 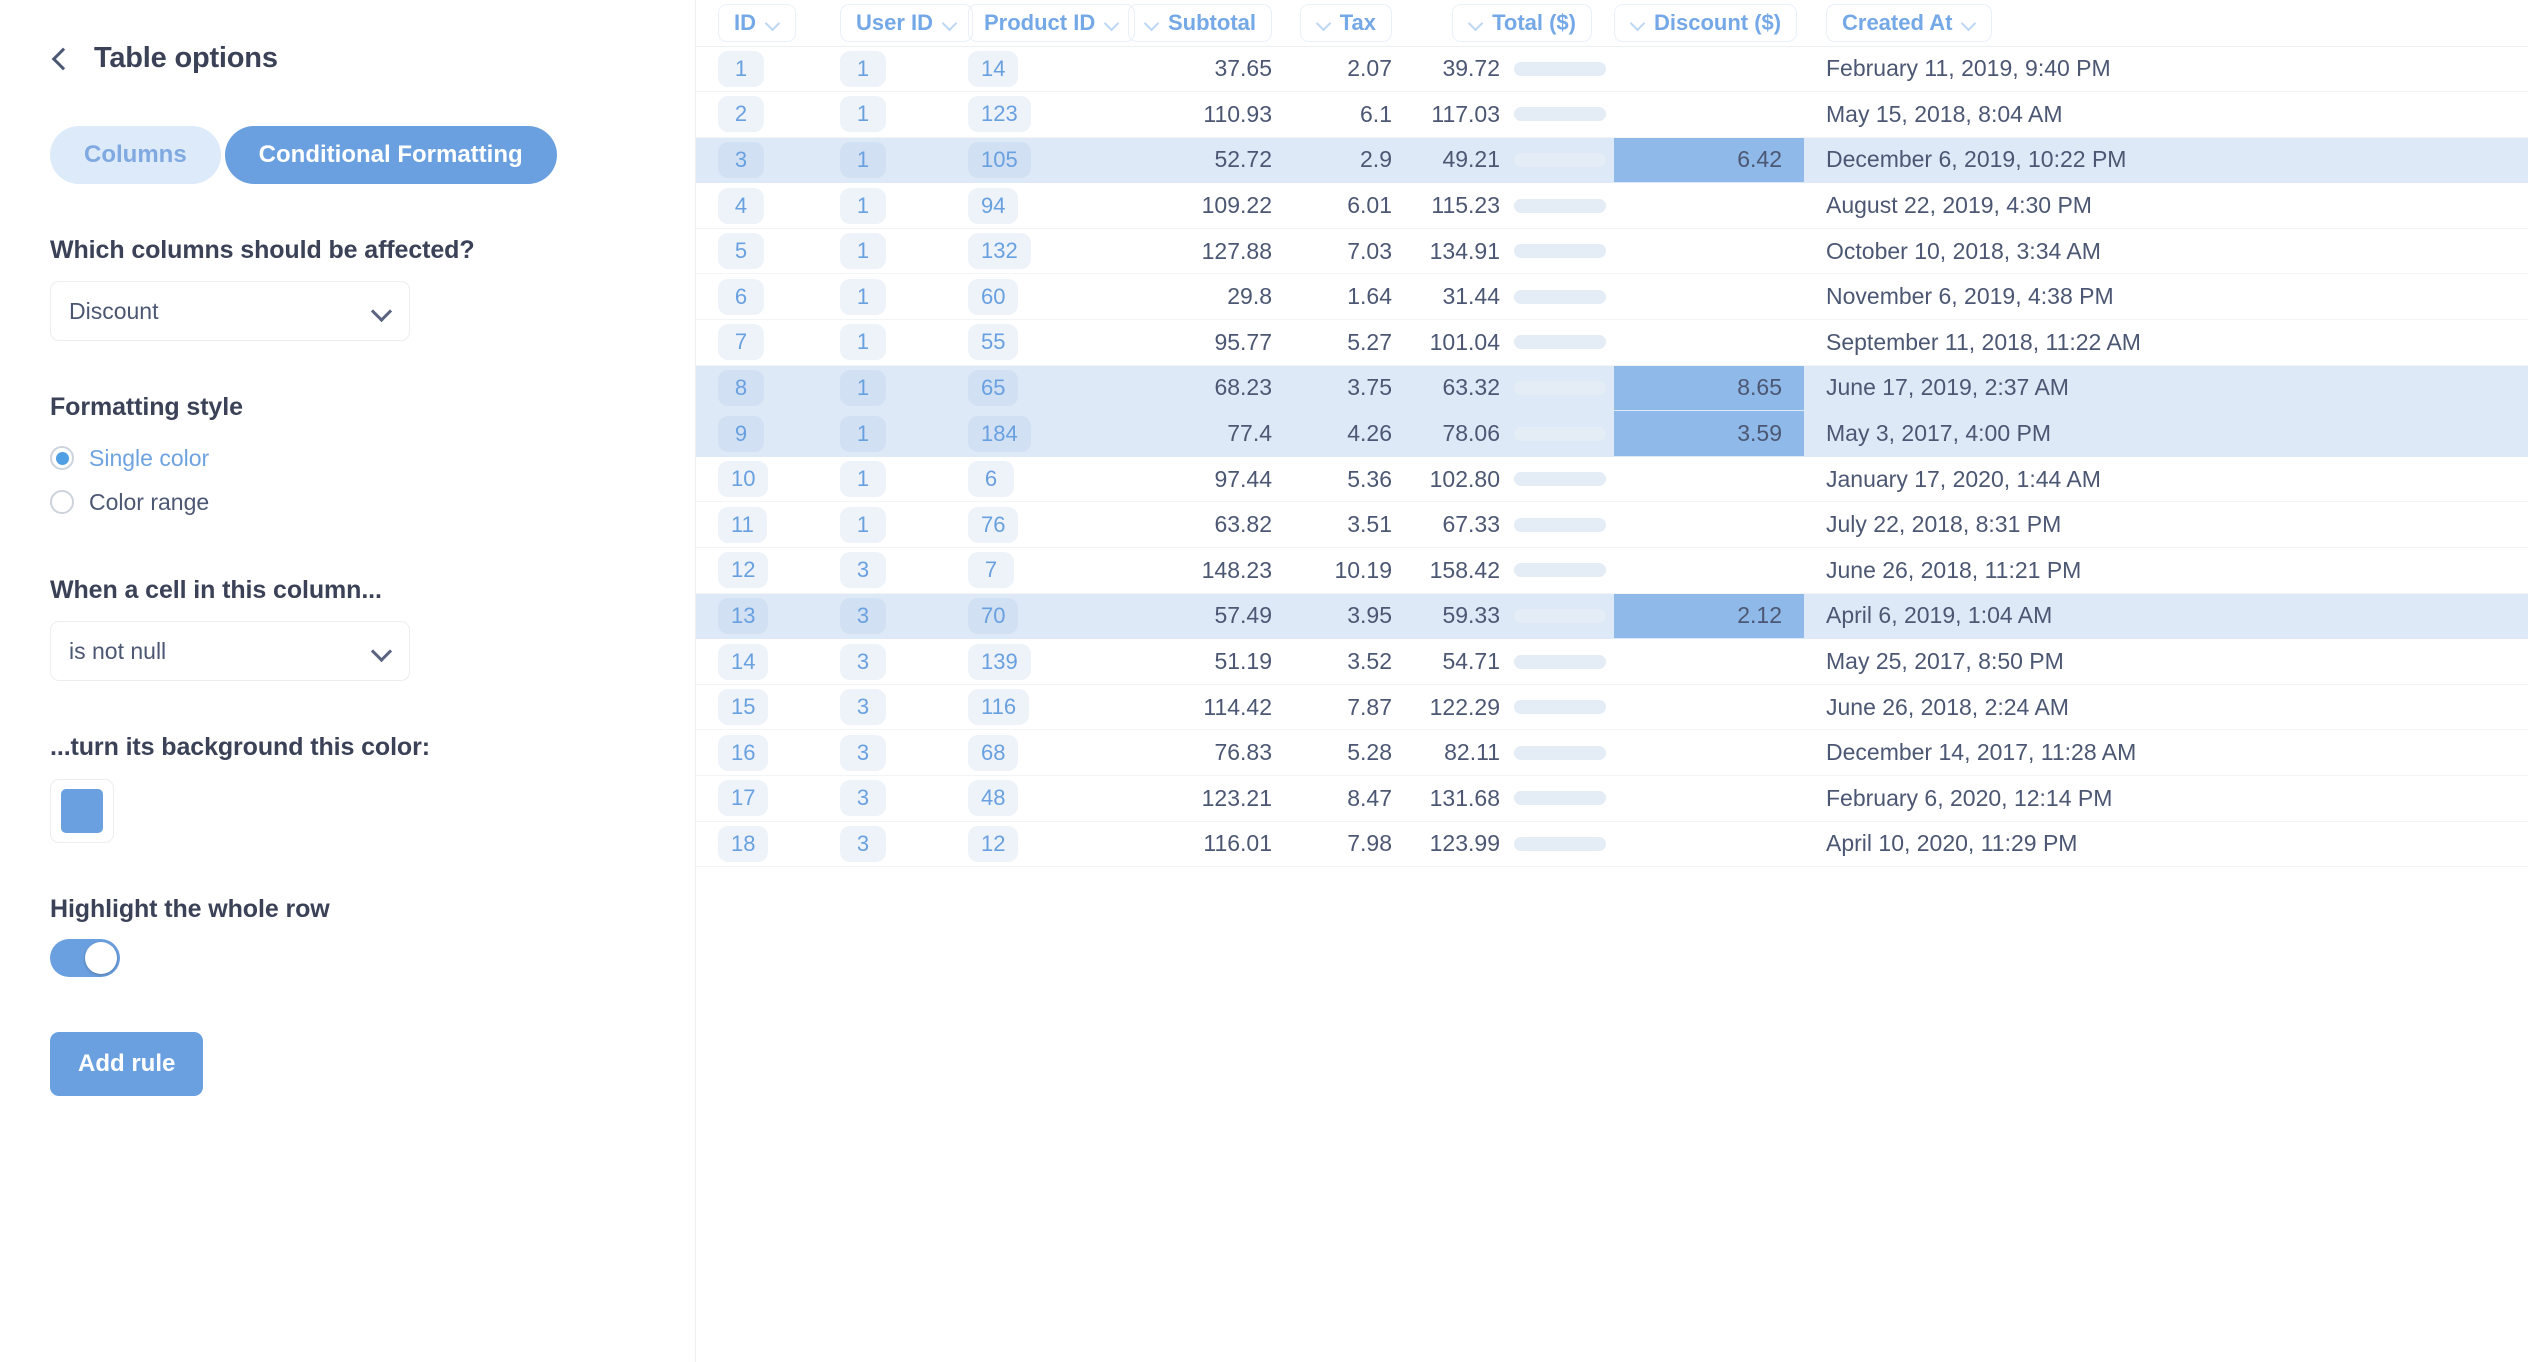 What do you see at coordinates (741, 159) in the screenshot?
I see `cell-id-chip: 3` at bounding box center [741, 159].